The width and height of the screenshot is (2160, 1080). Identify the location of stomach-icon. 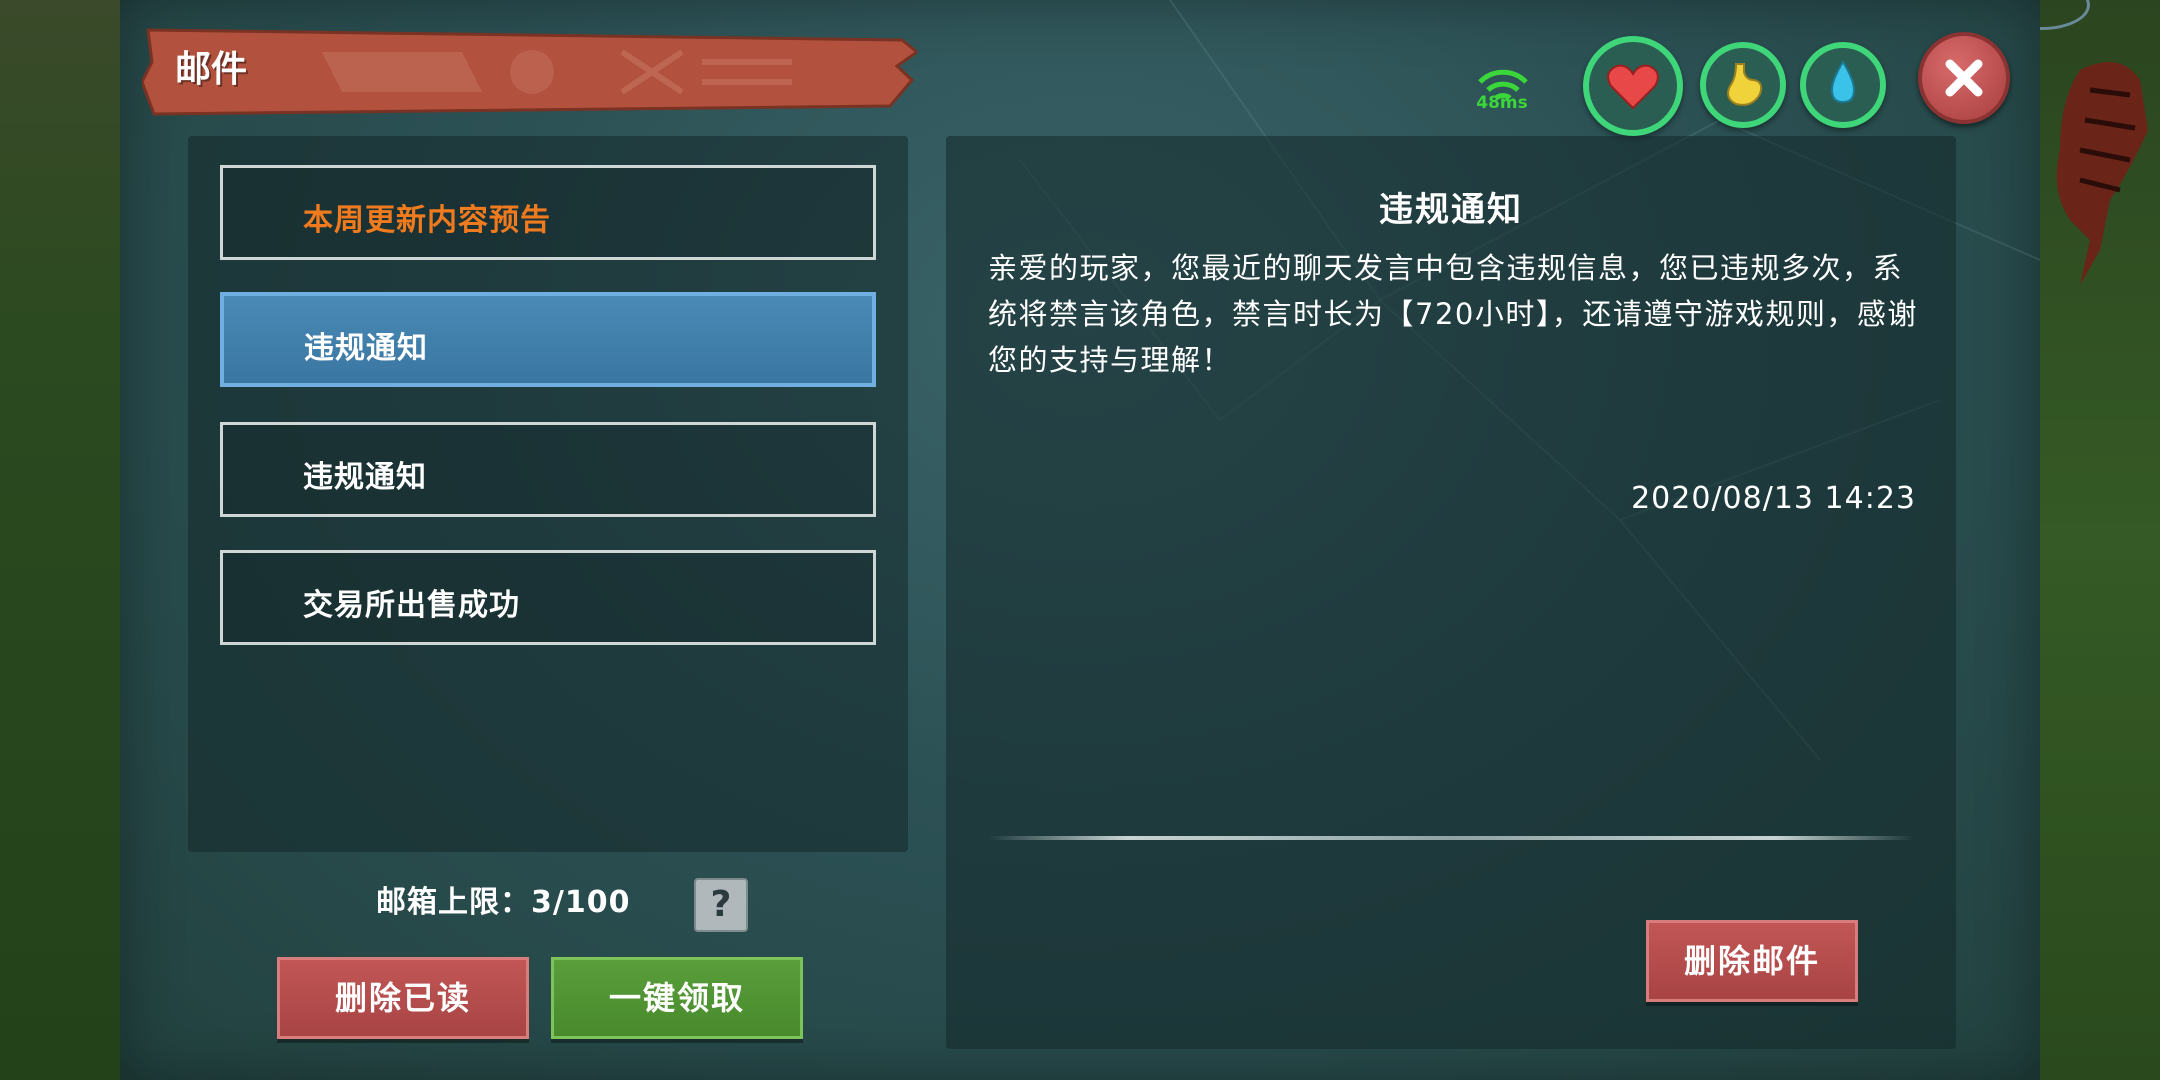
(1745, 84).